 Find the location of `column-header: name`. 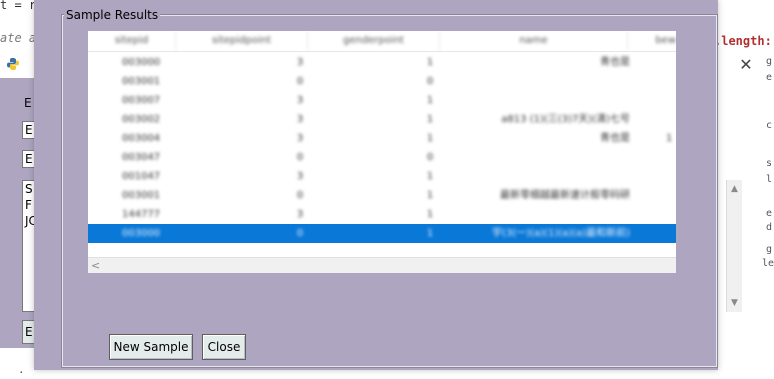

column-header: name is located at coordinates (534, 41).